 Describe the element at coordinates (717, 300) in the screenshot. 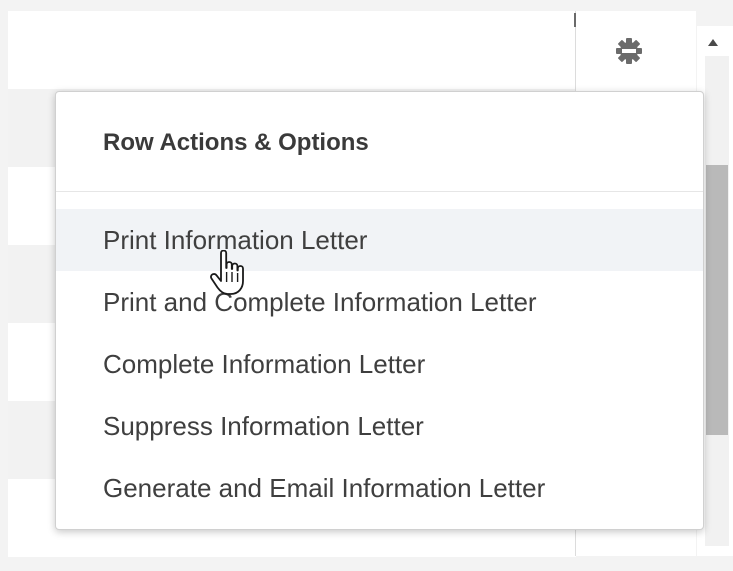

I see `scrollbar-thumb` at that location.